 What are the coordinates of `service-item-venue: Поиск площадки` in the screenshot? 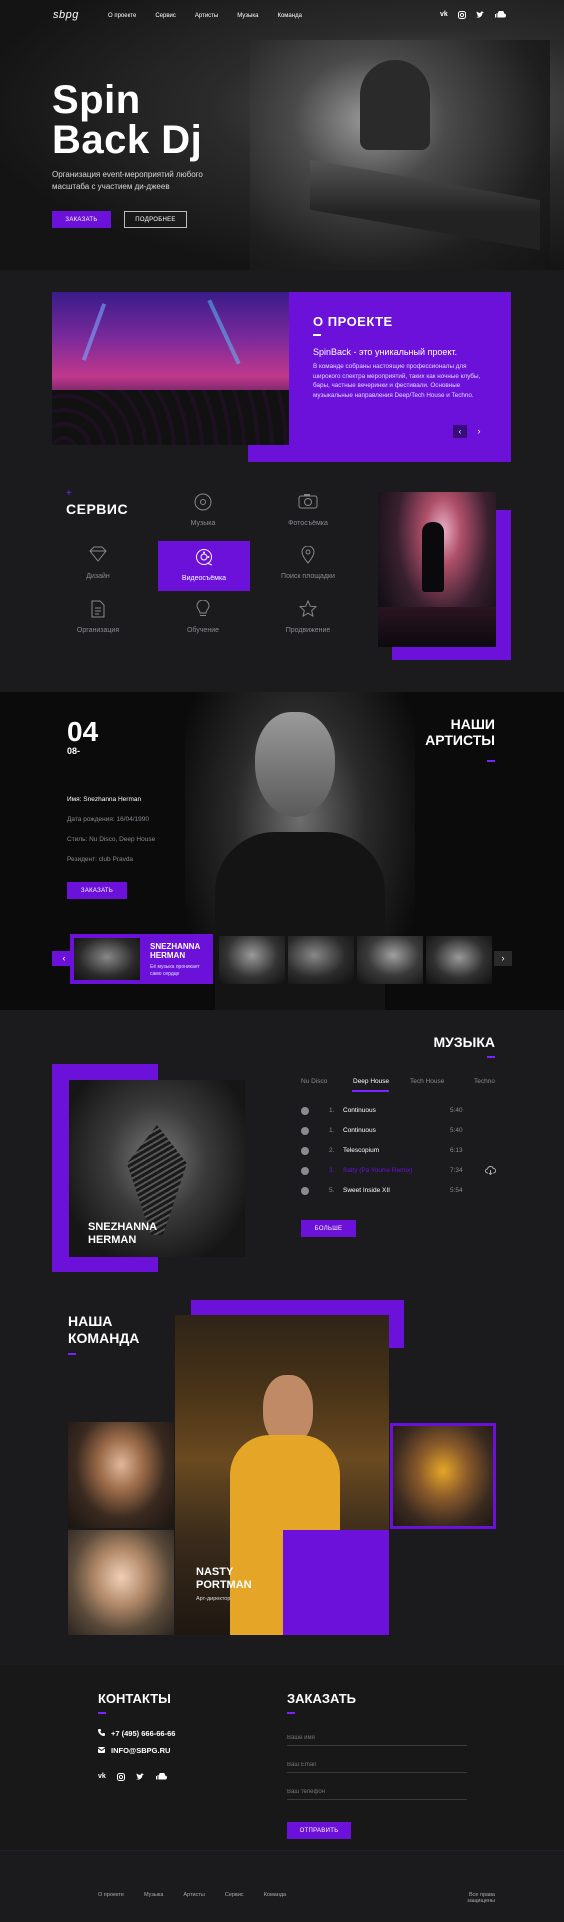 It's located at (308, 565).